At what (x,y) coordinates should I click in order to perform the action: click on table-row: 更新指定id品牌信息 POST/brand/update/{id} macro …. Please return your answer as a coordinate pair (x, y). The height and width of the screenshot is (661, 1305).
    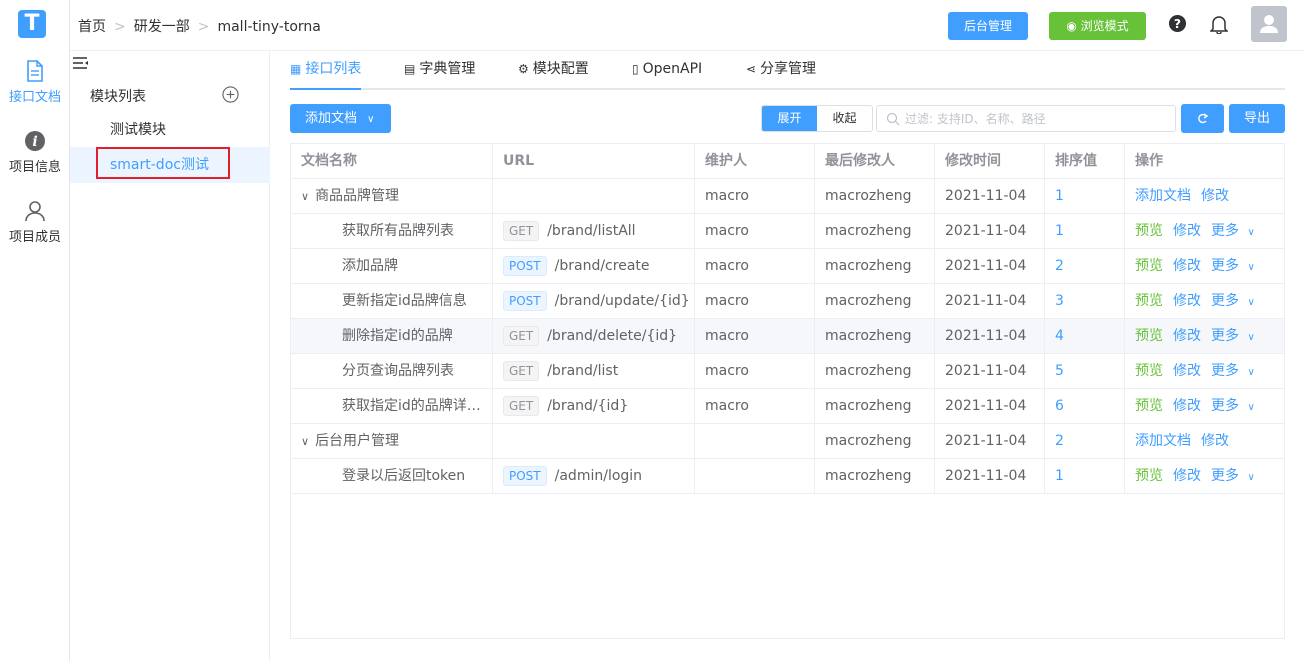
    Looking at the image, I should click on (787, 301).